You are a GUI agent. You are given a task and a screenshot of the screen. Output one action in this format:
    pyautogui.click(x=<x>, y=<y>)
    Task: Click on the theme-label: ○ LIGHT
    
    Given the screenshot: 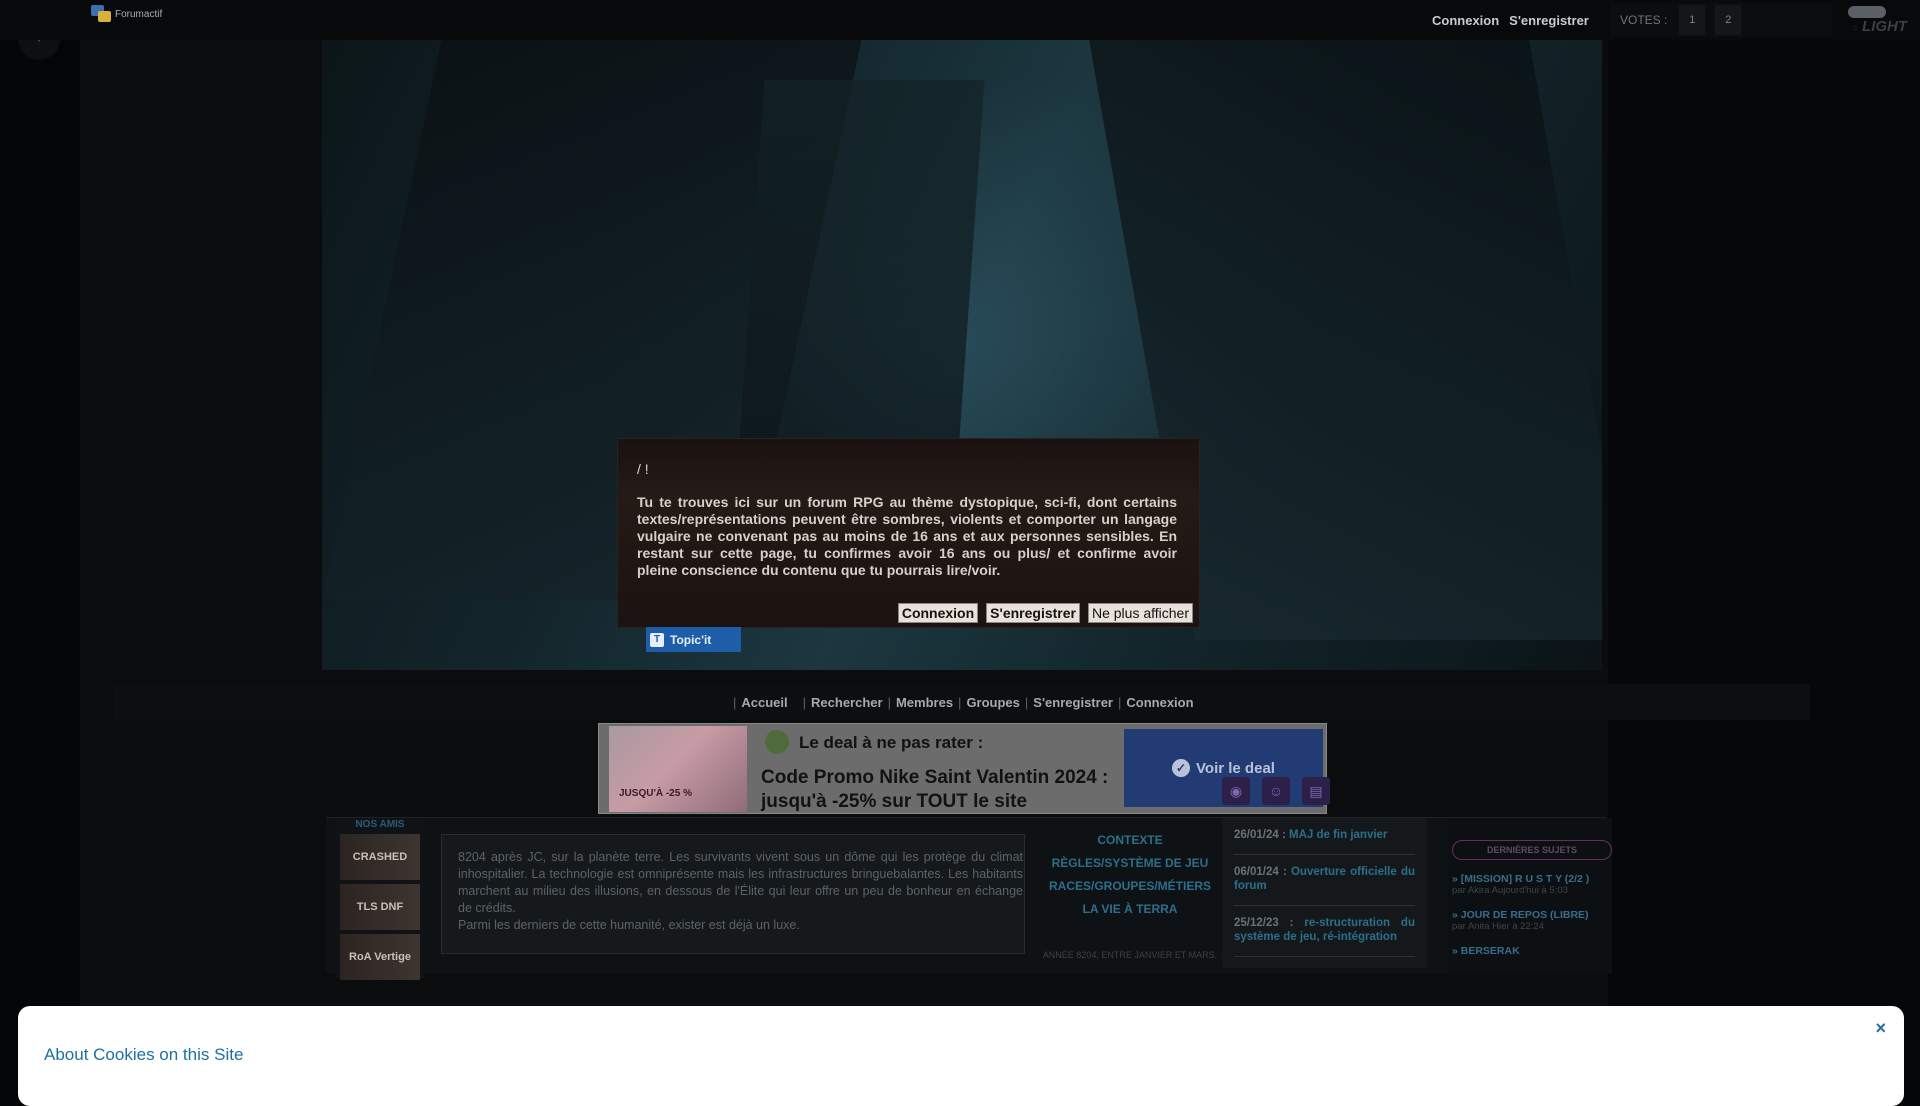 What is the action you would take?
    pyautogui.click(x=1879, y=26)
    